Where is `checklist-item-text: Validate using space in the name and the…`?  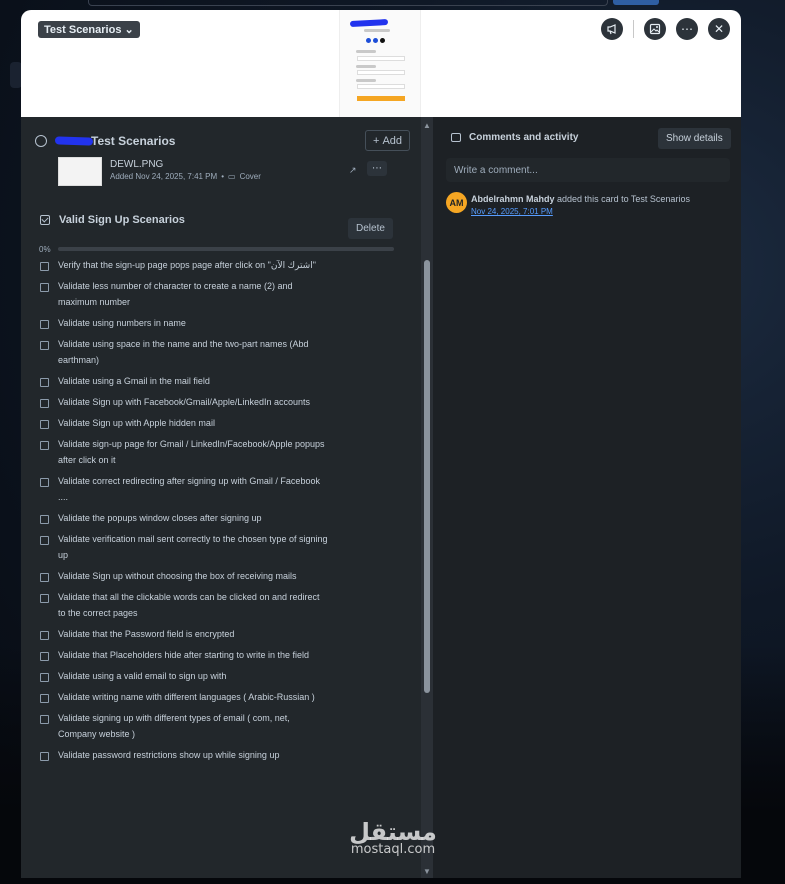
checklist-item-text: Validate using space in the name and the… is located at coordinates (193, 352).